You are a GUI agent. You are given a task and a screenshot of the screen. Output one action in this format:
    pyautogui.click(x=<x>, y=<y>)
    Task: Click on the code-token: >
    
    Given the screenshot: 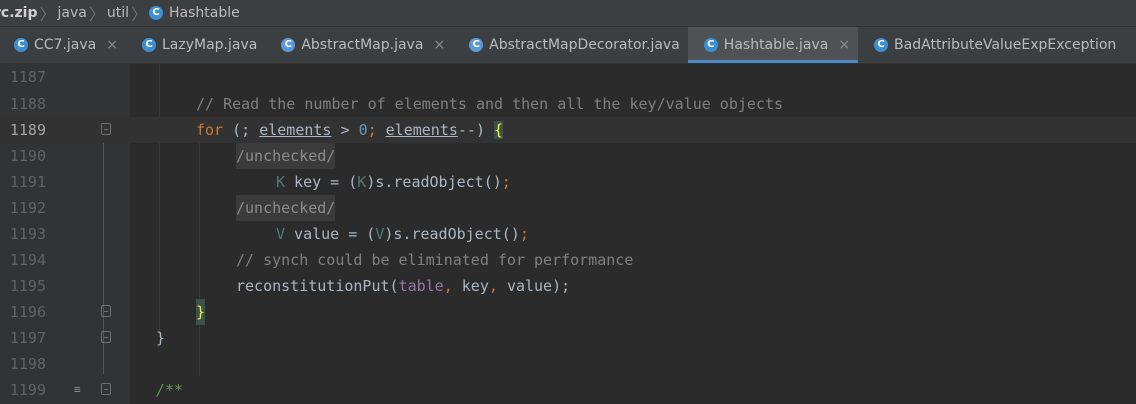 What is the action you would take?
    pyautogui.click(x=345, y=130)
    